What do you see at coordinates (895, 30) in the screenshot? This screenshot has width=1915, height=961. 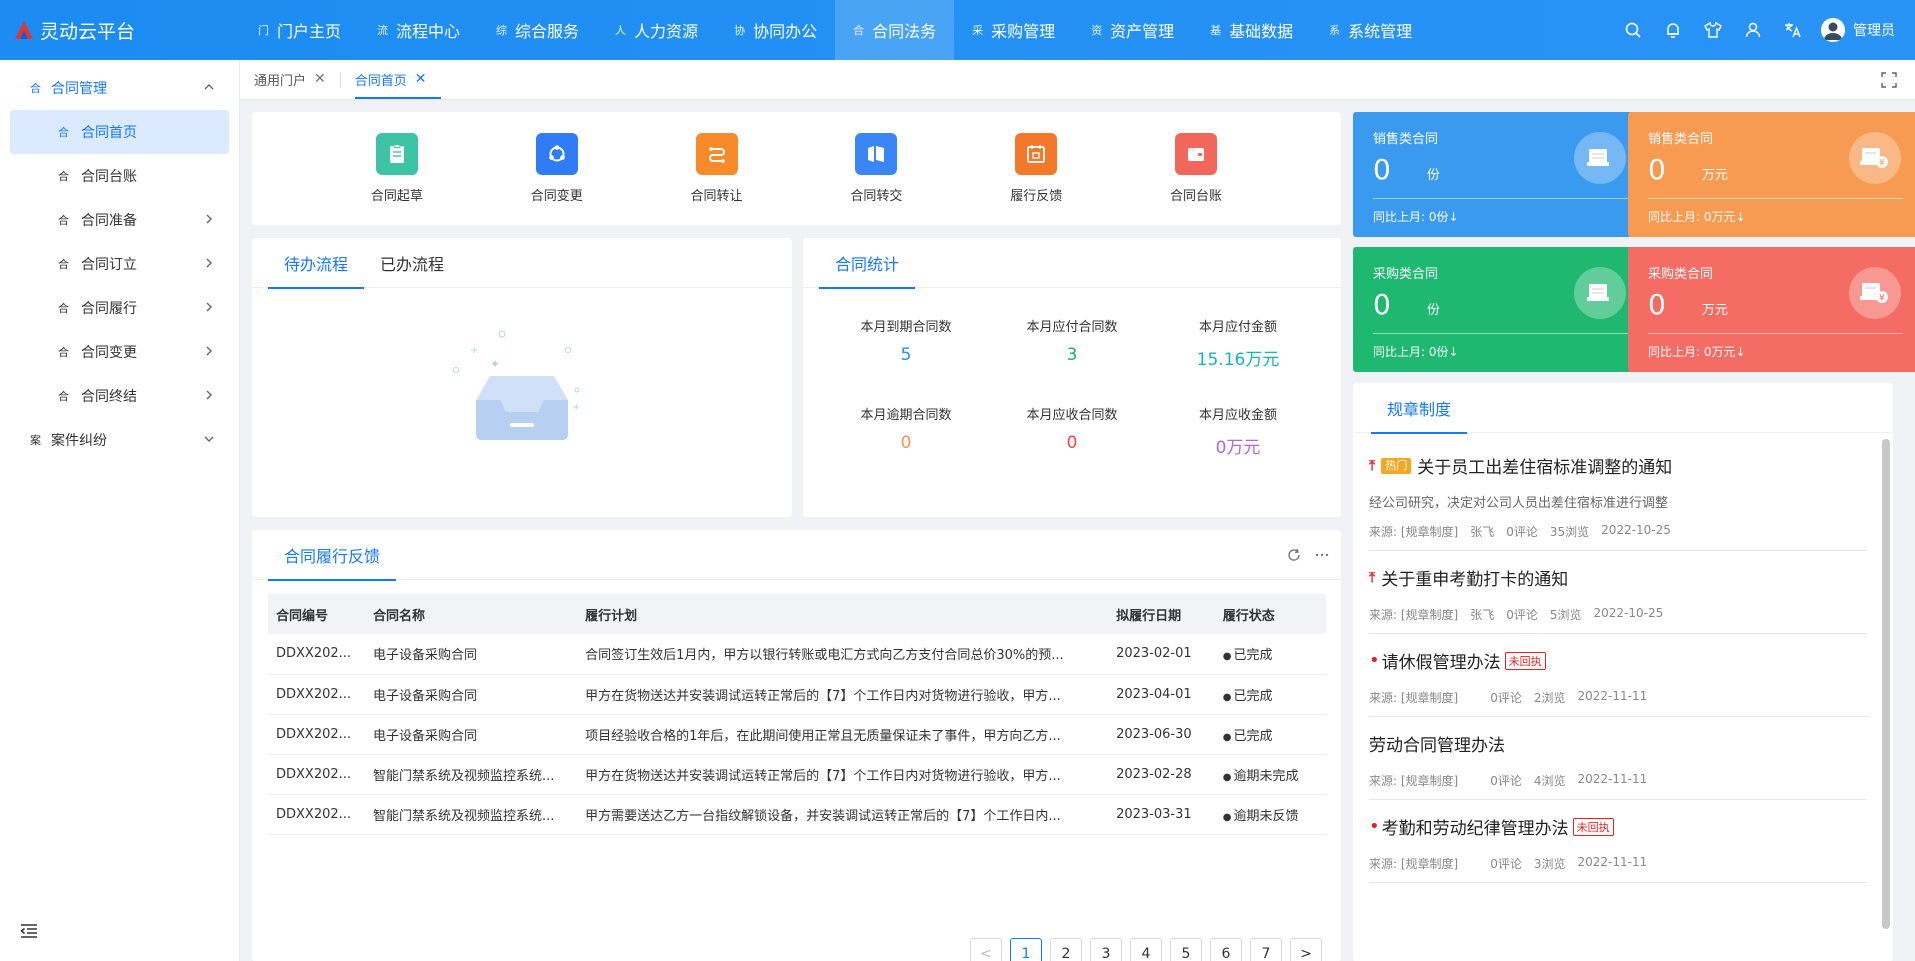 I see `nav-item-5: 合合同法务` at bounding box center [895, 30].